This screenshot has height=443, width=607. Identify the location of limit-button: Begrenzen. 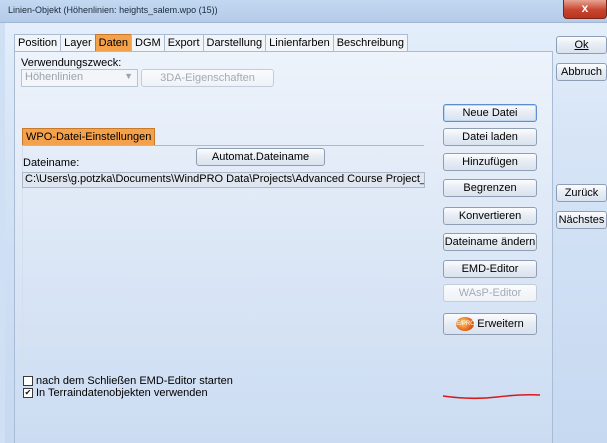
(490, 188).